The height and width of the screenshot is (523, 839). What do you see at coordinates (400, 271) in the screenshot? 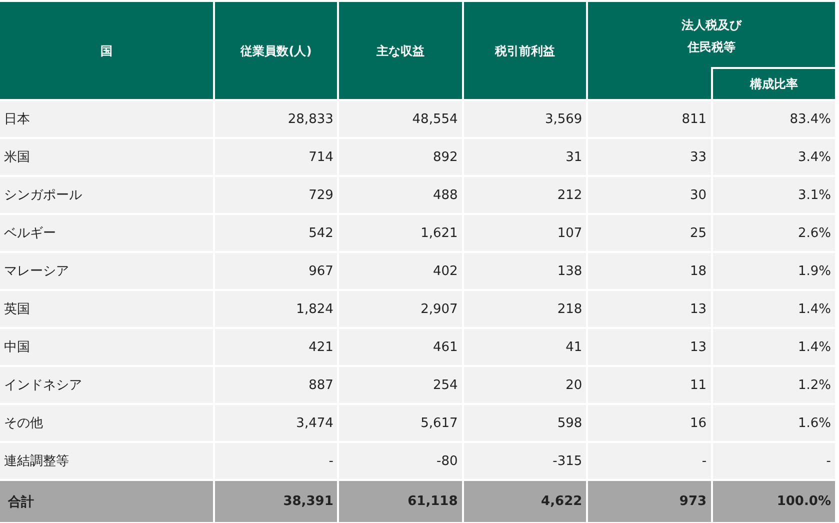
I see `table-cell: 402` at bounding box center [400, 271].